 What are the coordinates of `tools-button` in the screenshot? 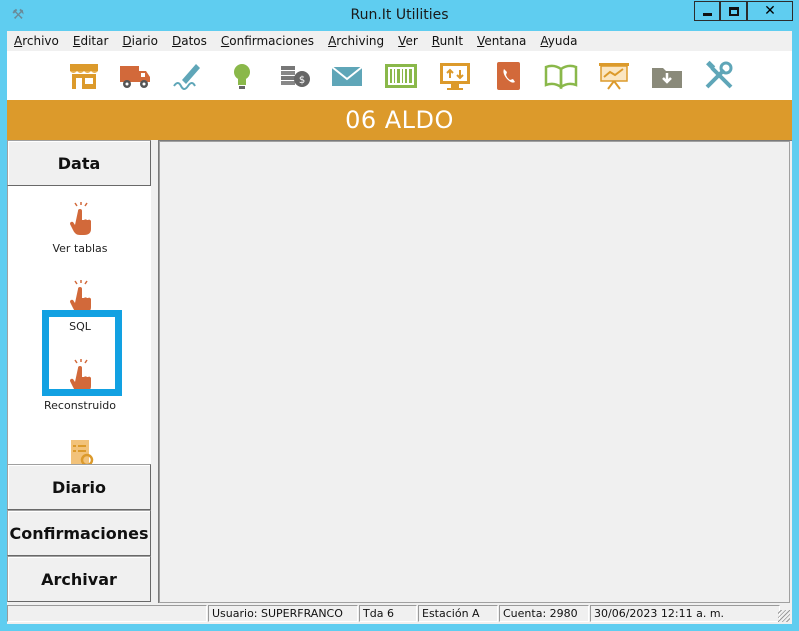 It's located at (719, 76).